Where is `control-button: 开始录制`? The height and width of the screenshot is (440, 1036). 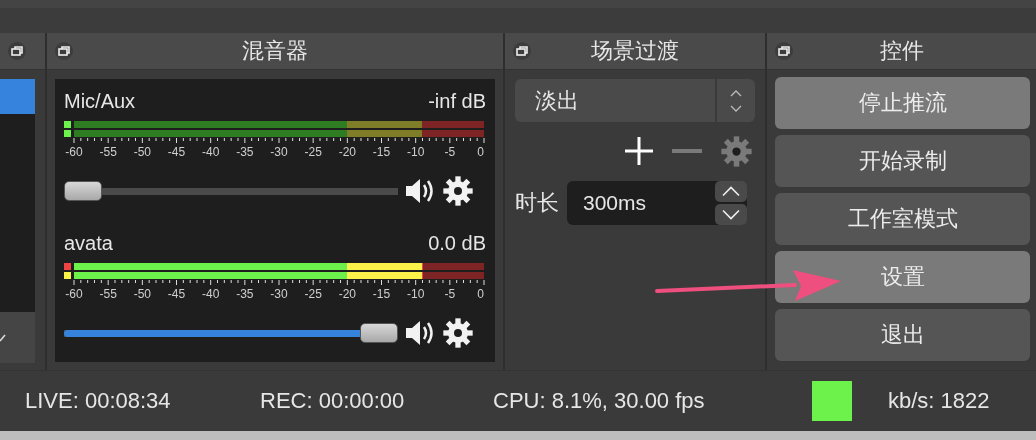
control-button: 开始录制 is located at coordinates (902, 161).